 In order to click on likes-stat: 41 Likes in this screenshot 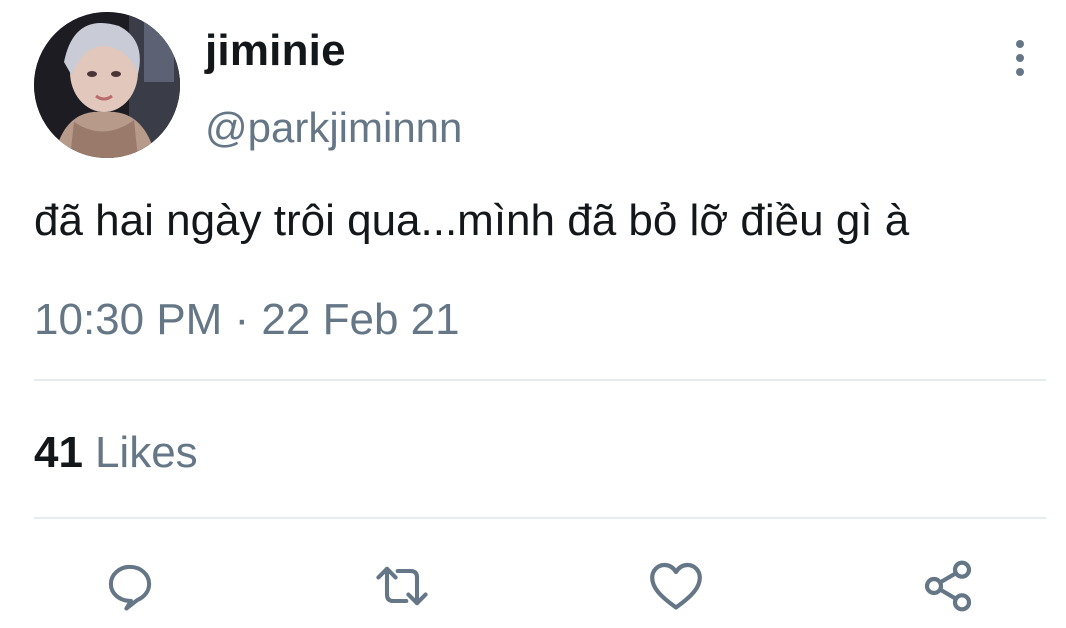, I will do `click(116, 453)`.